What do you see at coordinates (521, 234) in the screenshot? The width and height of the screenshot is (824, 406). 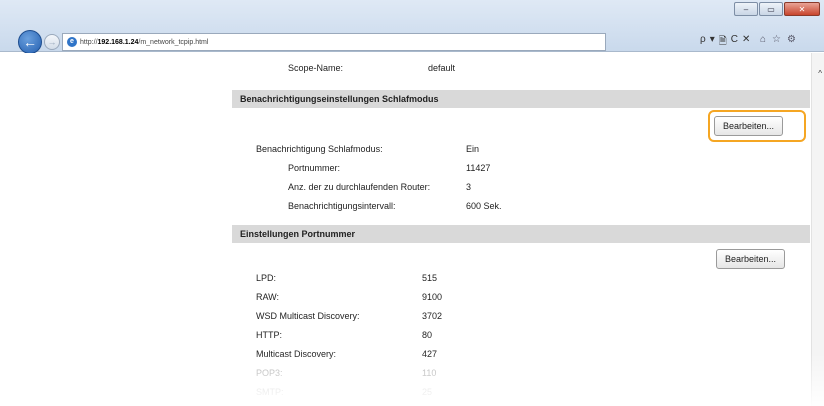 I see `port-settings-header: Einstellungen Portnummer` at bounding box center [521, 234].